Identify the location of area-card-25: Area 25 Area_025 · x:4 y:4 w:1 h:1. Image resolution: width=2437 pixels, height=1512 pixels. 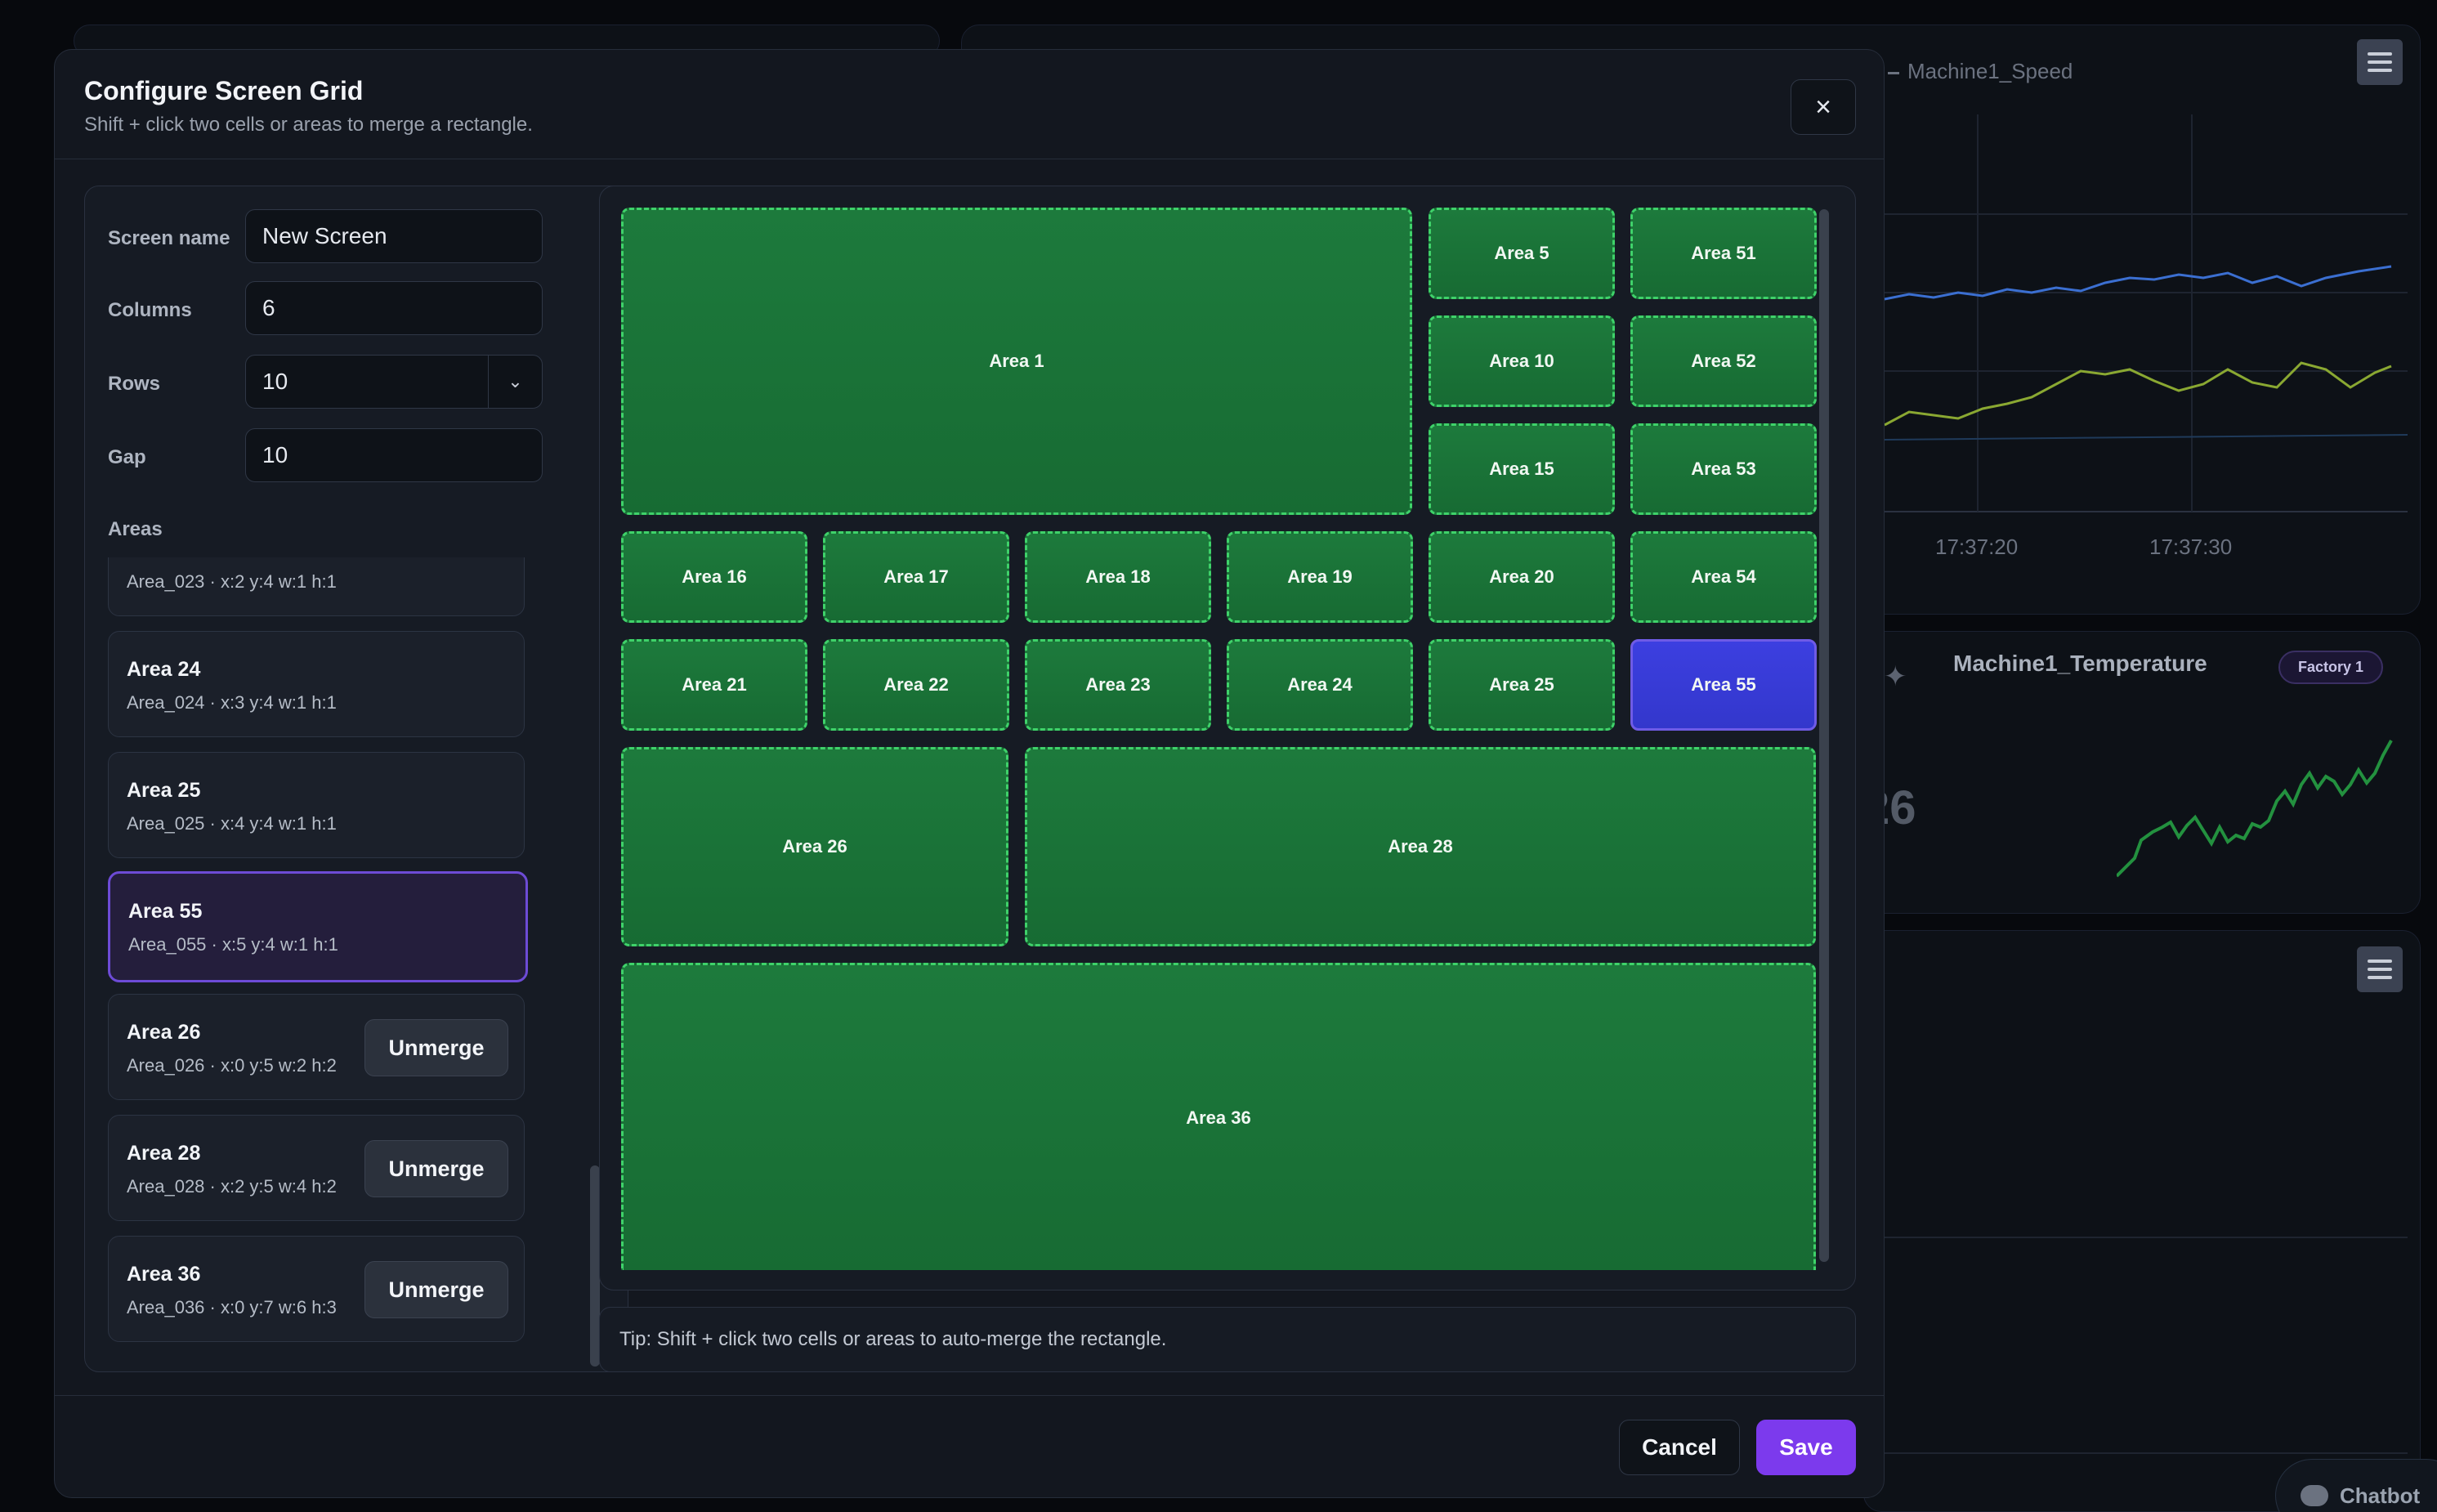
(316, 805).